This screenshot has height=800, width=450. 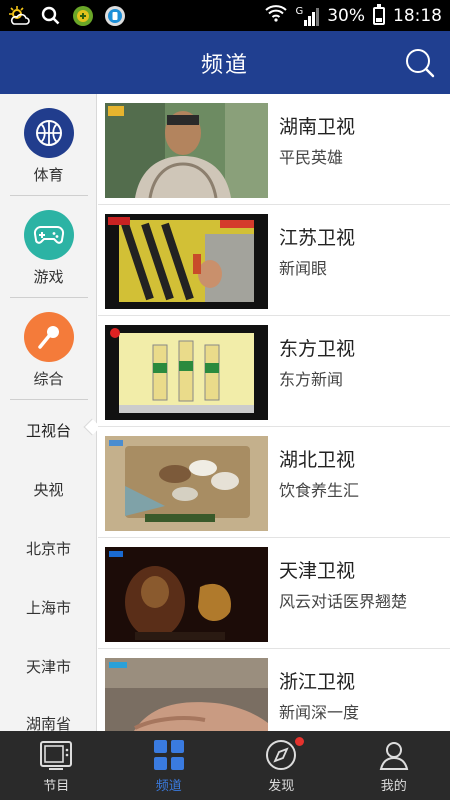 I want to click on nav-mine: 我的, so click(x=394, y=765).